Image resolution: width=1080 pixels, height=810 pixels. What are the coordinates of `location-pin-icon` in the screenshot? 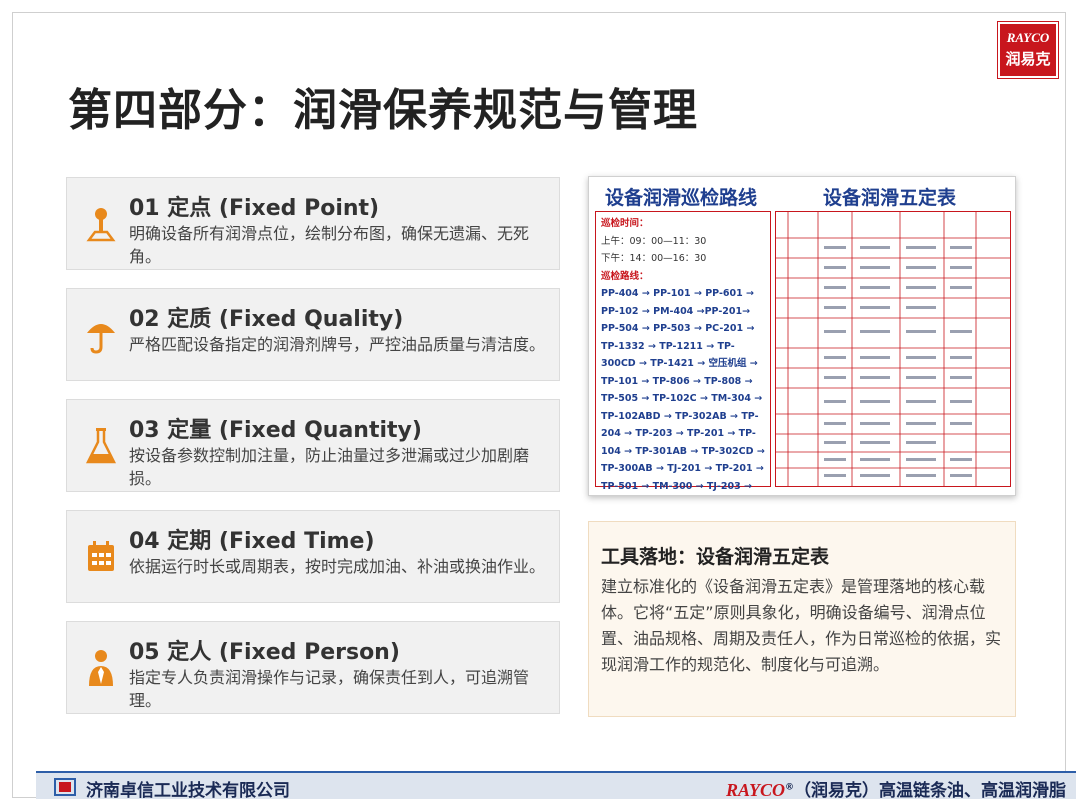 It's located at (101, 225).